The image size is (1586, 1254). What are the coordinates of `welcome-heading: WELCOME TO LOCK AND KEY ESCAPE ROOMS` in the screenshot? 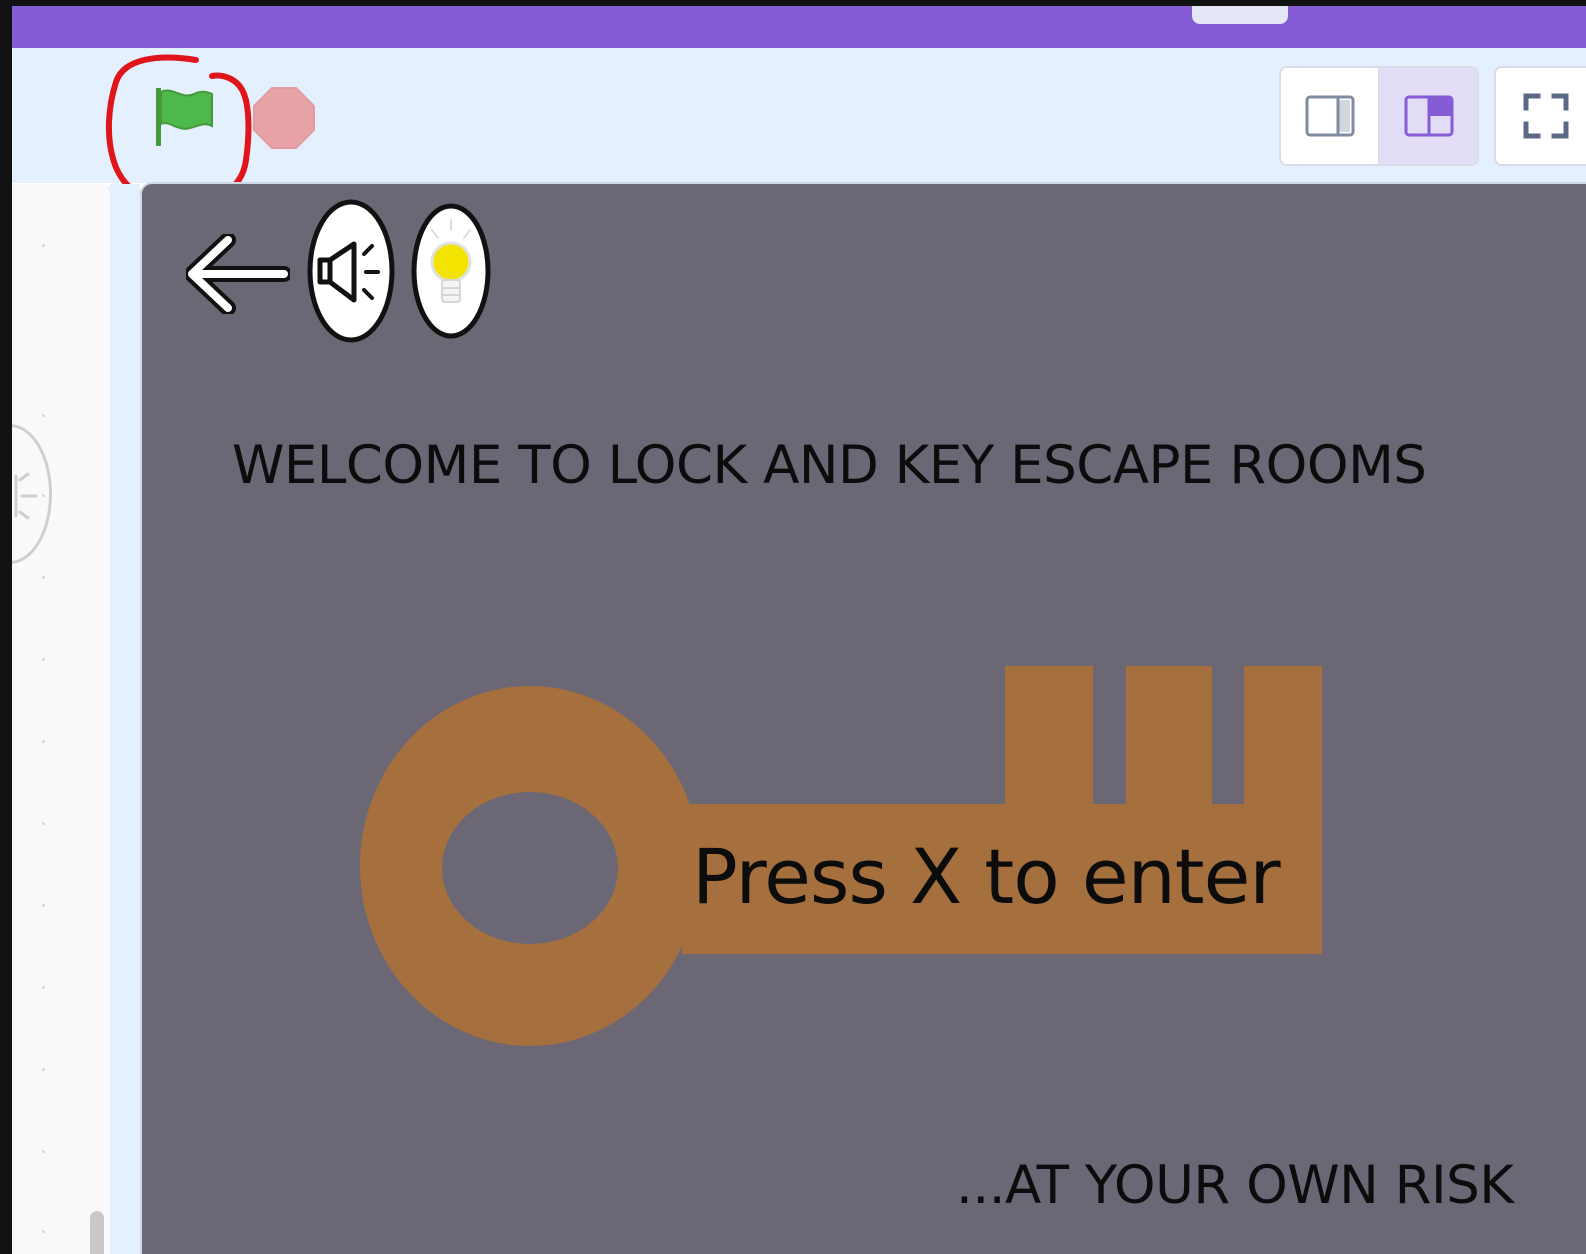 It's located at (829, 465).